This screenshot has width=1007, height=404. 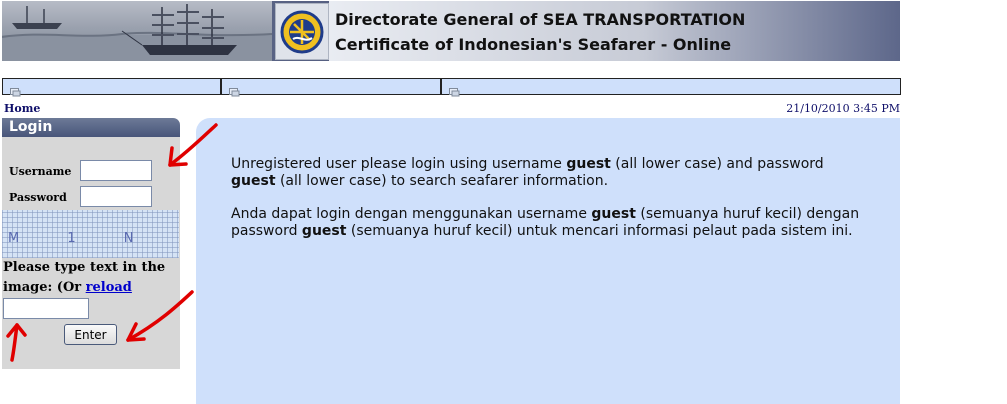 What do you see at coordinates (90, 334) in the screenshot?
I see `enter-button: Enter` at bounding box center [90, 334].